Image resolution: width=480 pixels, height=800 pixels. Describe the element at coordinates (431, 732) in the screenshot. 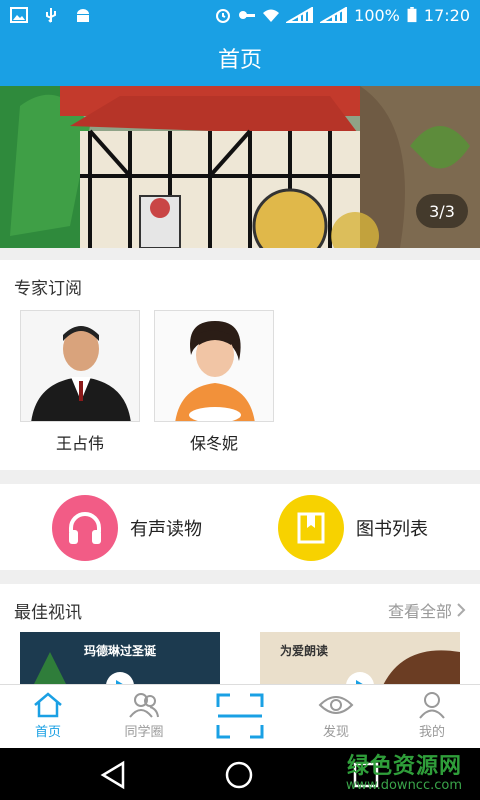

I see `nav-mine-label: 我的` at that location.